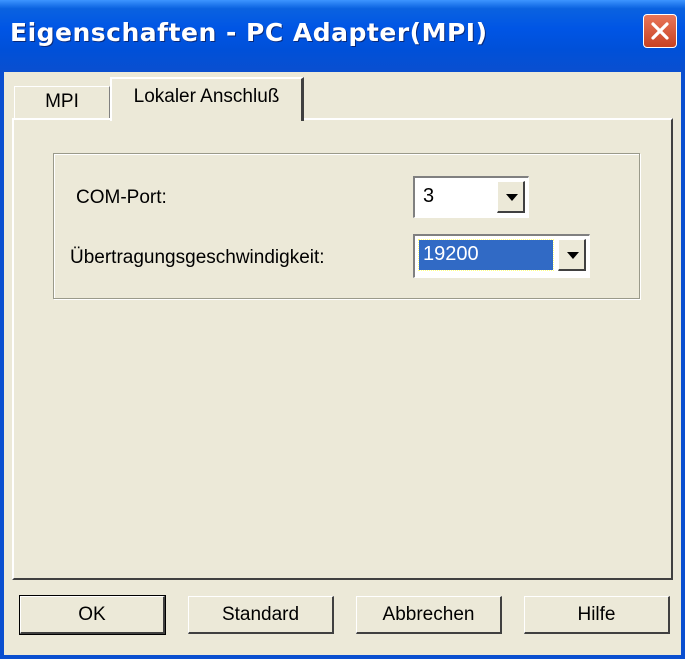 This screenshot has width=685, height=659. I want to click on transfer-speed-dropdown-button, so click(572, 255).